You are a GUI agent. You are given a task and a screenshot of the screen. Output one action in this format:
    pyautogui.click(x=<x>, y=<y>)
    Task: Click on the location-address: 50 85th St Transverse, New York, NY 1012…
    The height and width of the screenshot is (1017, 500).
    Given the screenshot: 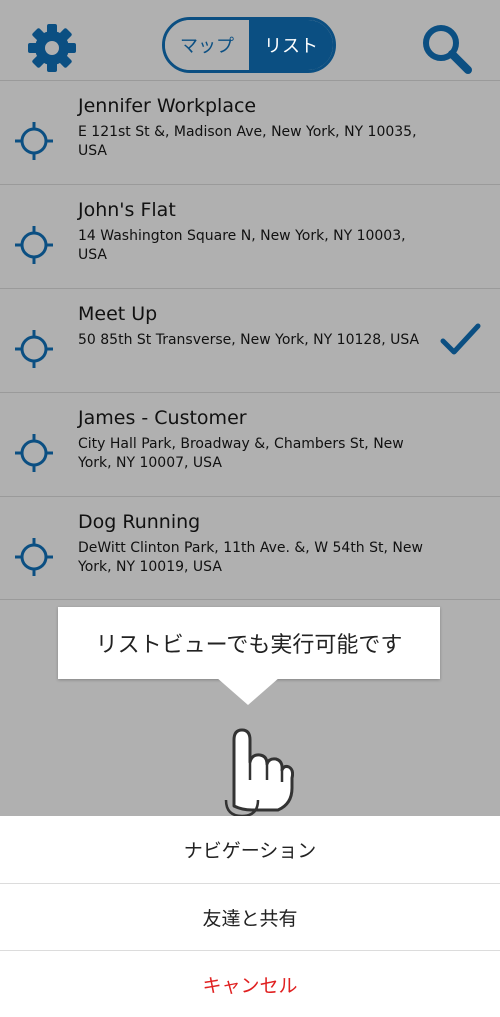 What is the action you would take?
    pyautogui.click(x=249, y=340)
    